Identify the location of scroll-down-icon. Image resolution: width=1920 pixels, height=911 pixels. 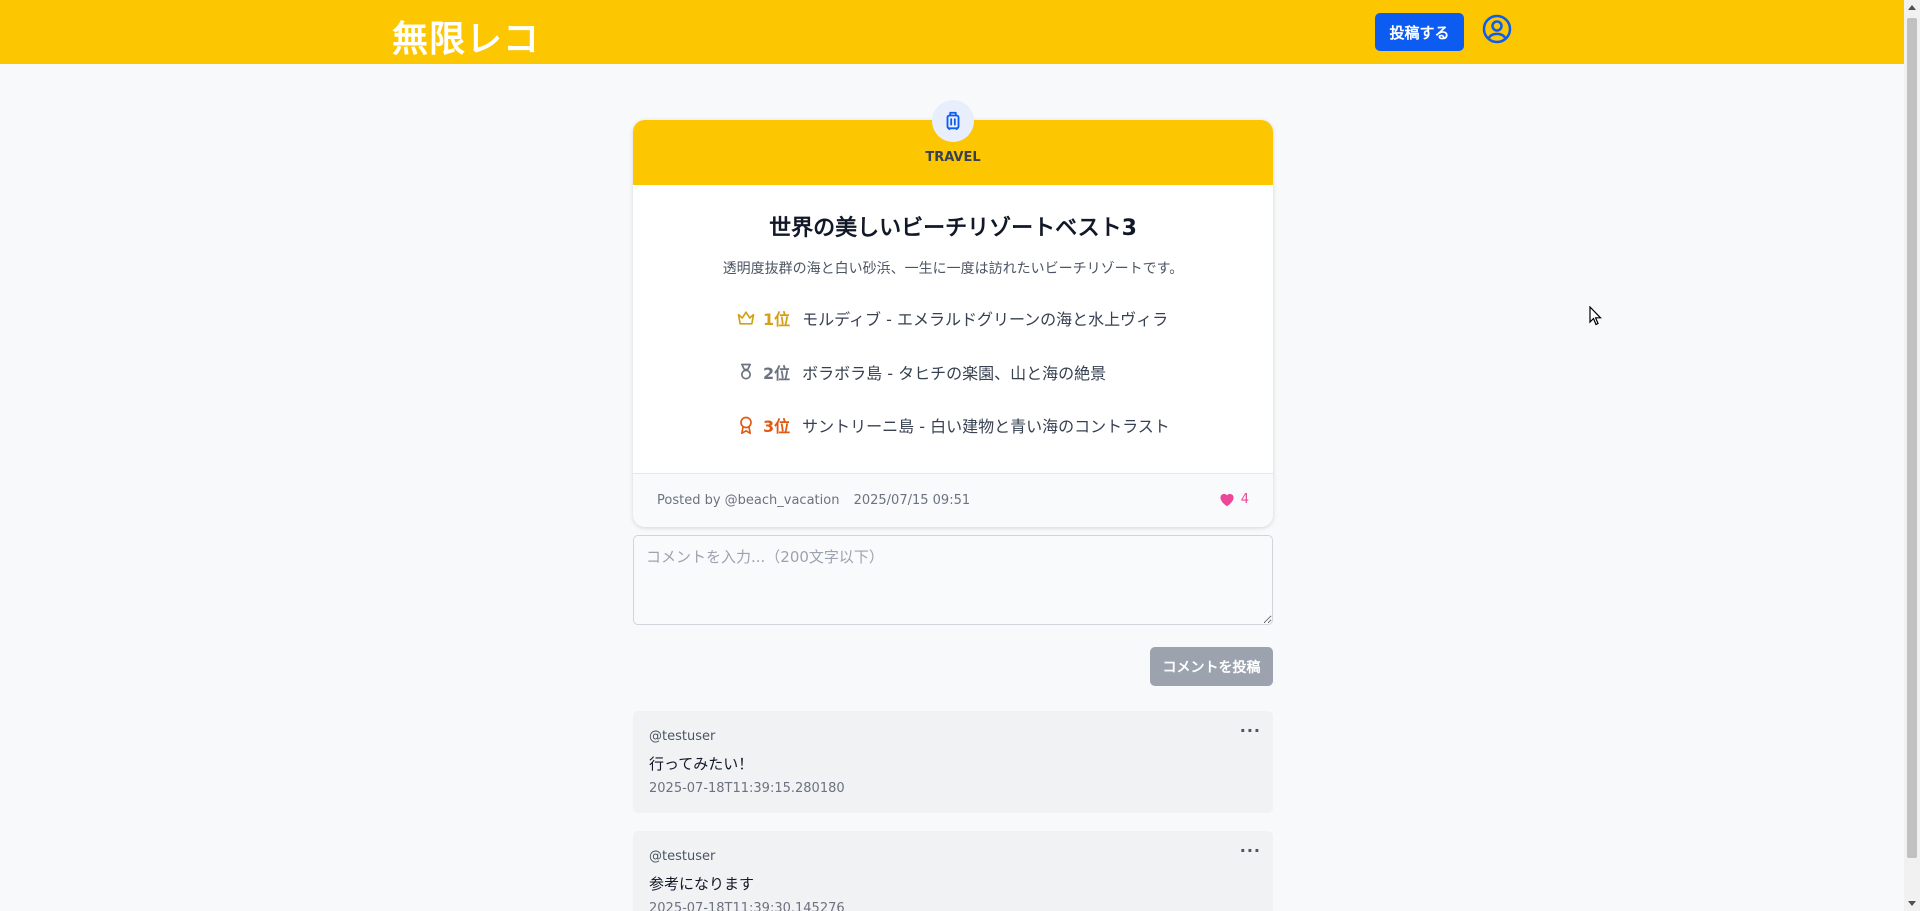
(1912, 903).